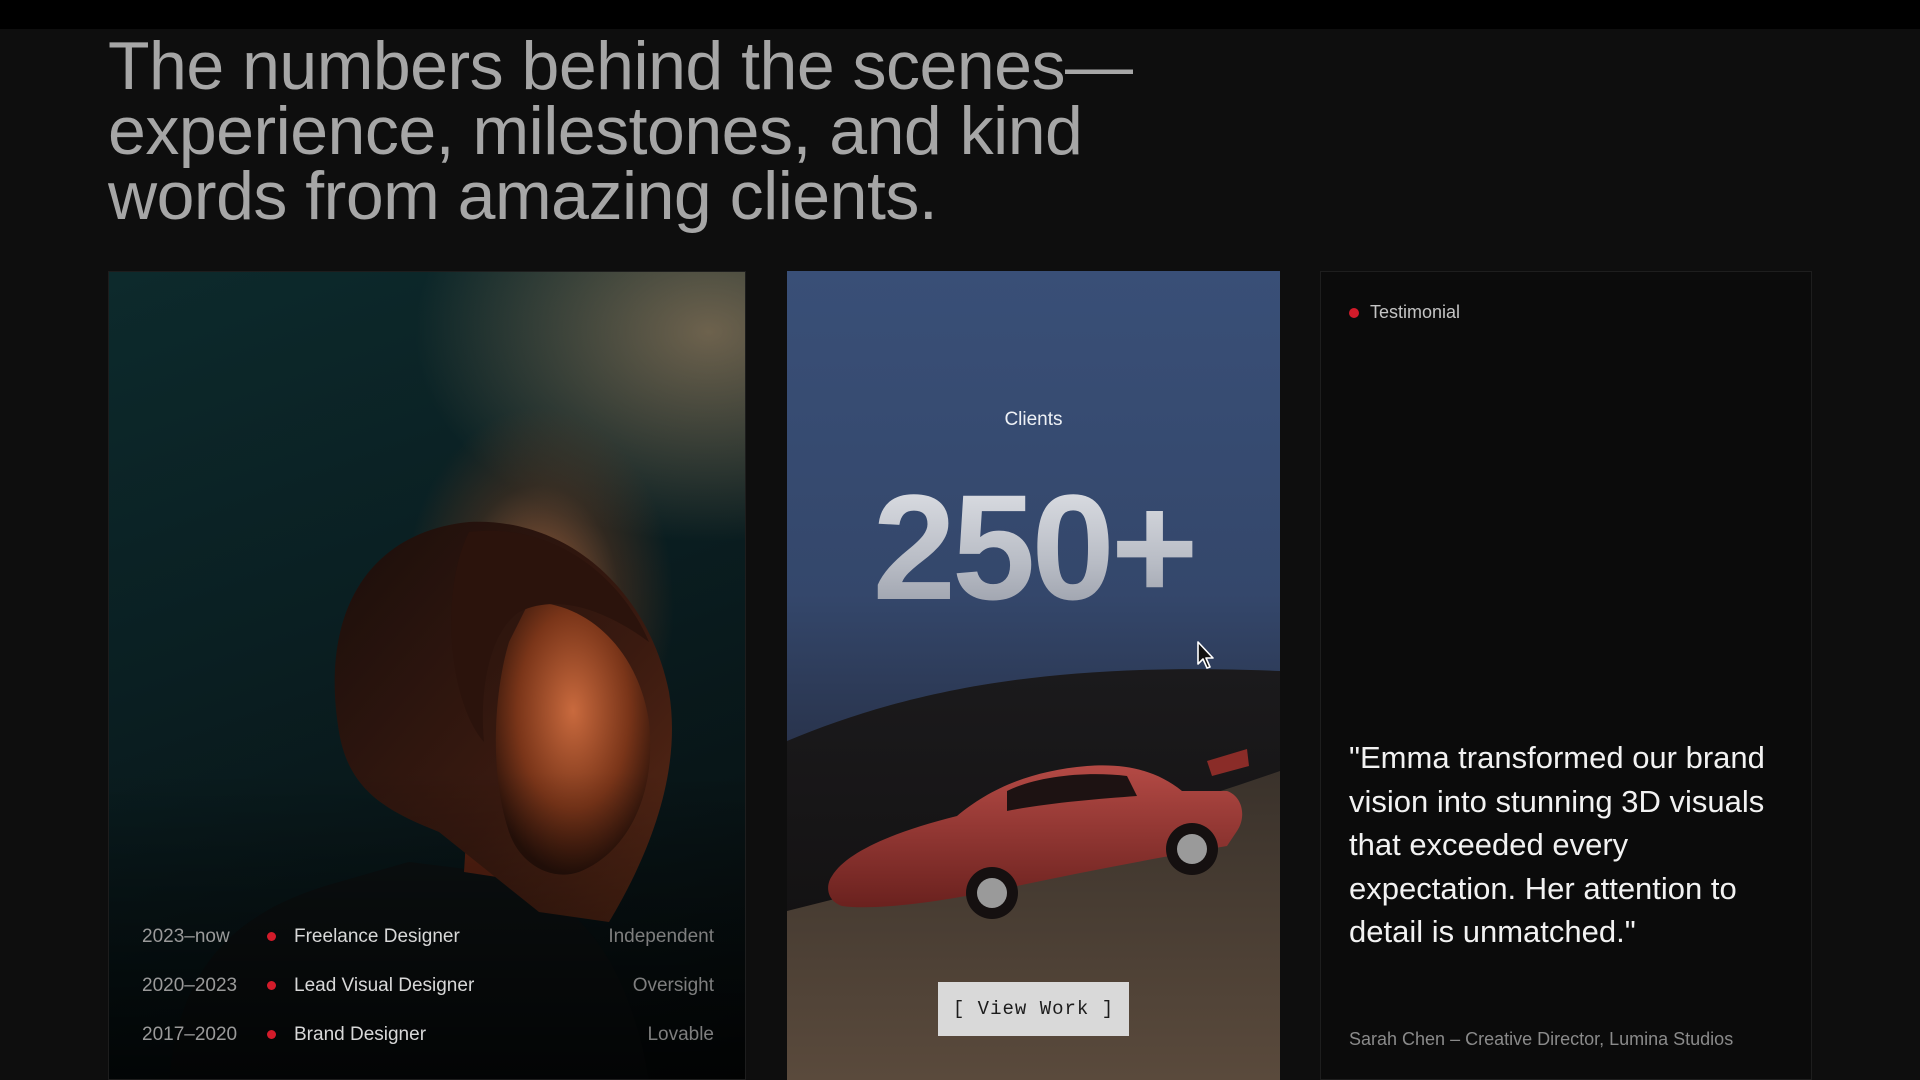 The image size is (1920, 1080). What do you see at coordinates (186, 936) in the screenshot?
I see `timeline-years: 2023–now` at bounding box center [186, 936].